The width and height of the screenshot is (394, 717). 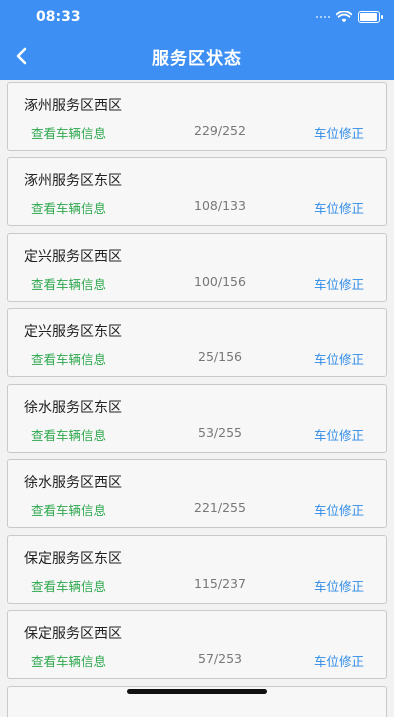 I want to click on service-area-name: 定兴服务区东区, so click(x=73, y=332).